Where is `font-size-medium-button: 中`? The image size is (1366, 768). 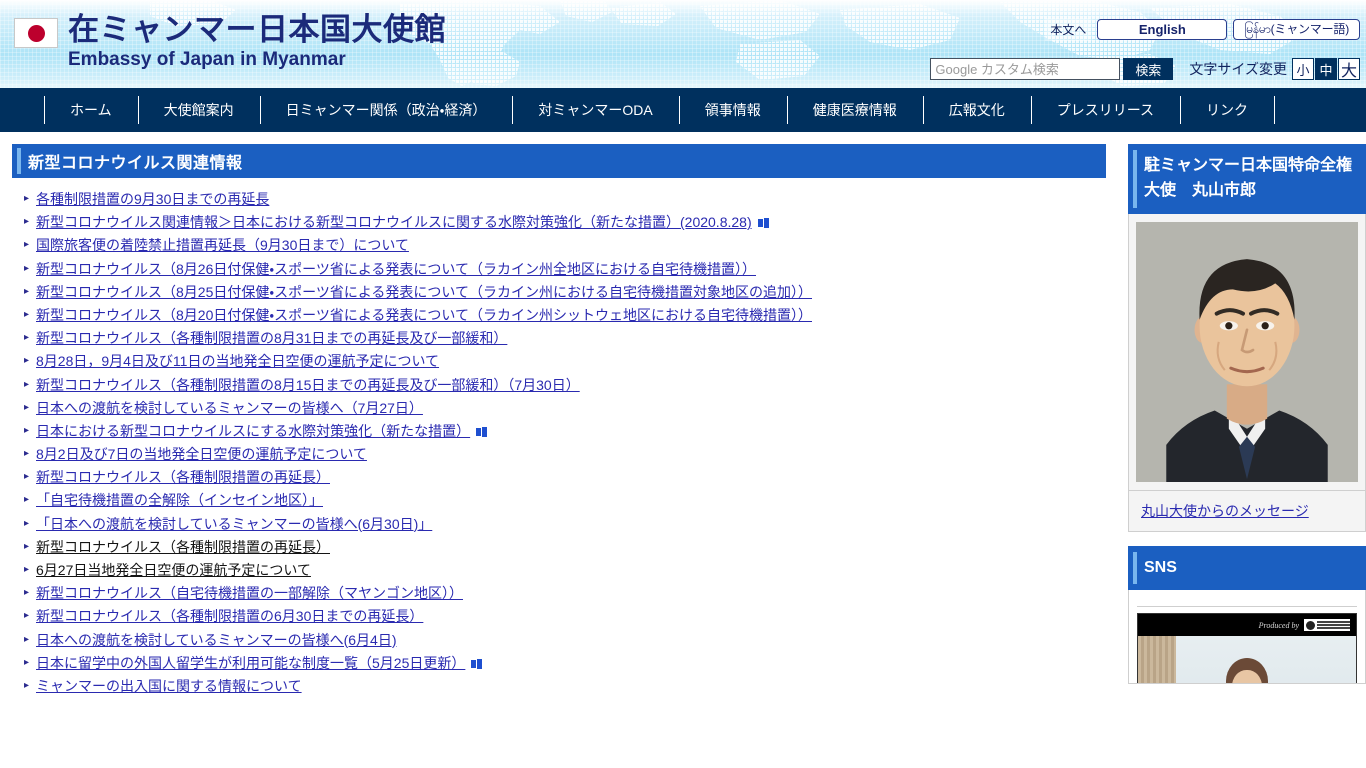
font-size-medium-button: 中 is located at coordinates (1326, 69).